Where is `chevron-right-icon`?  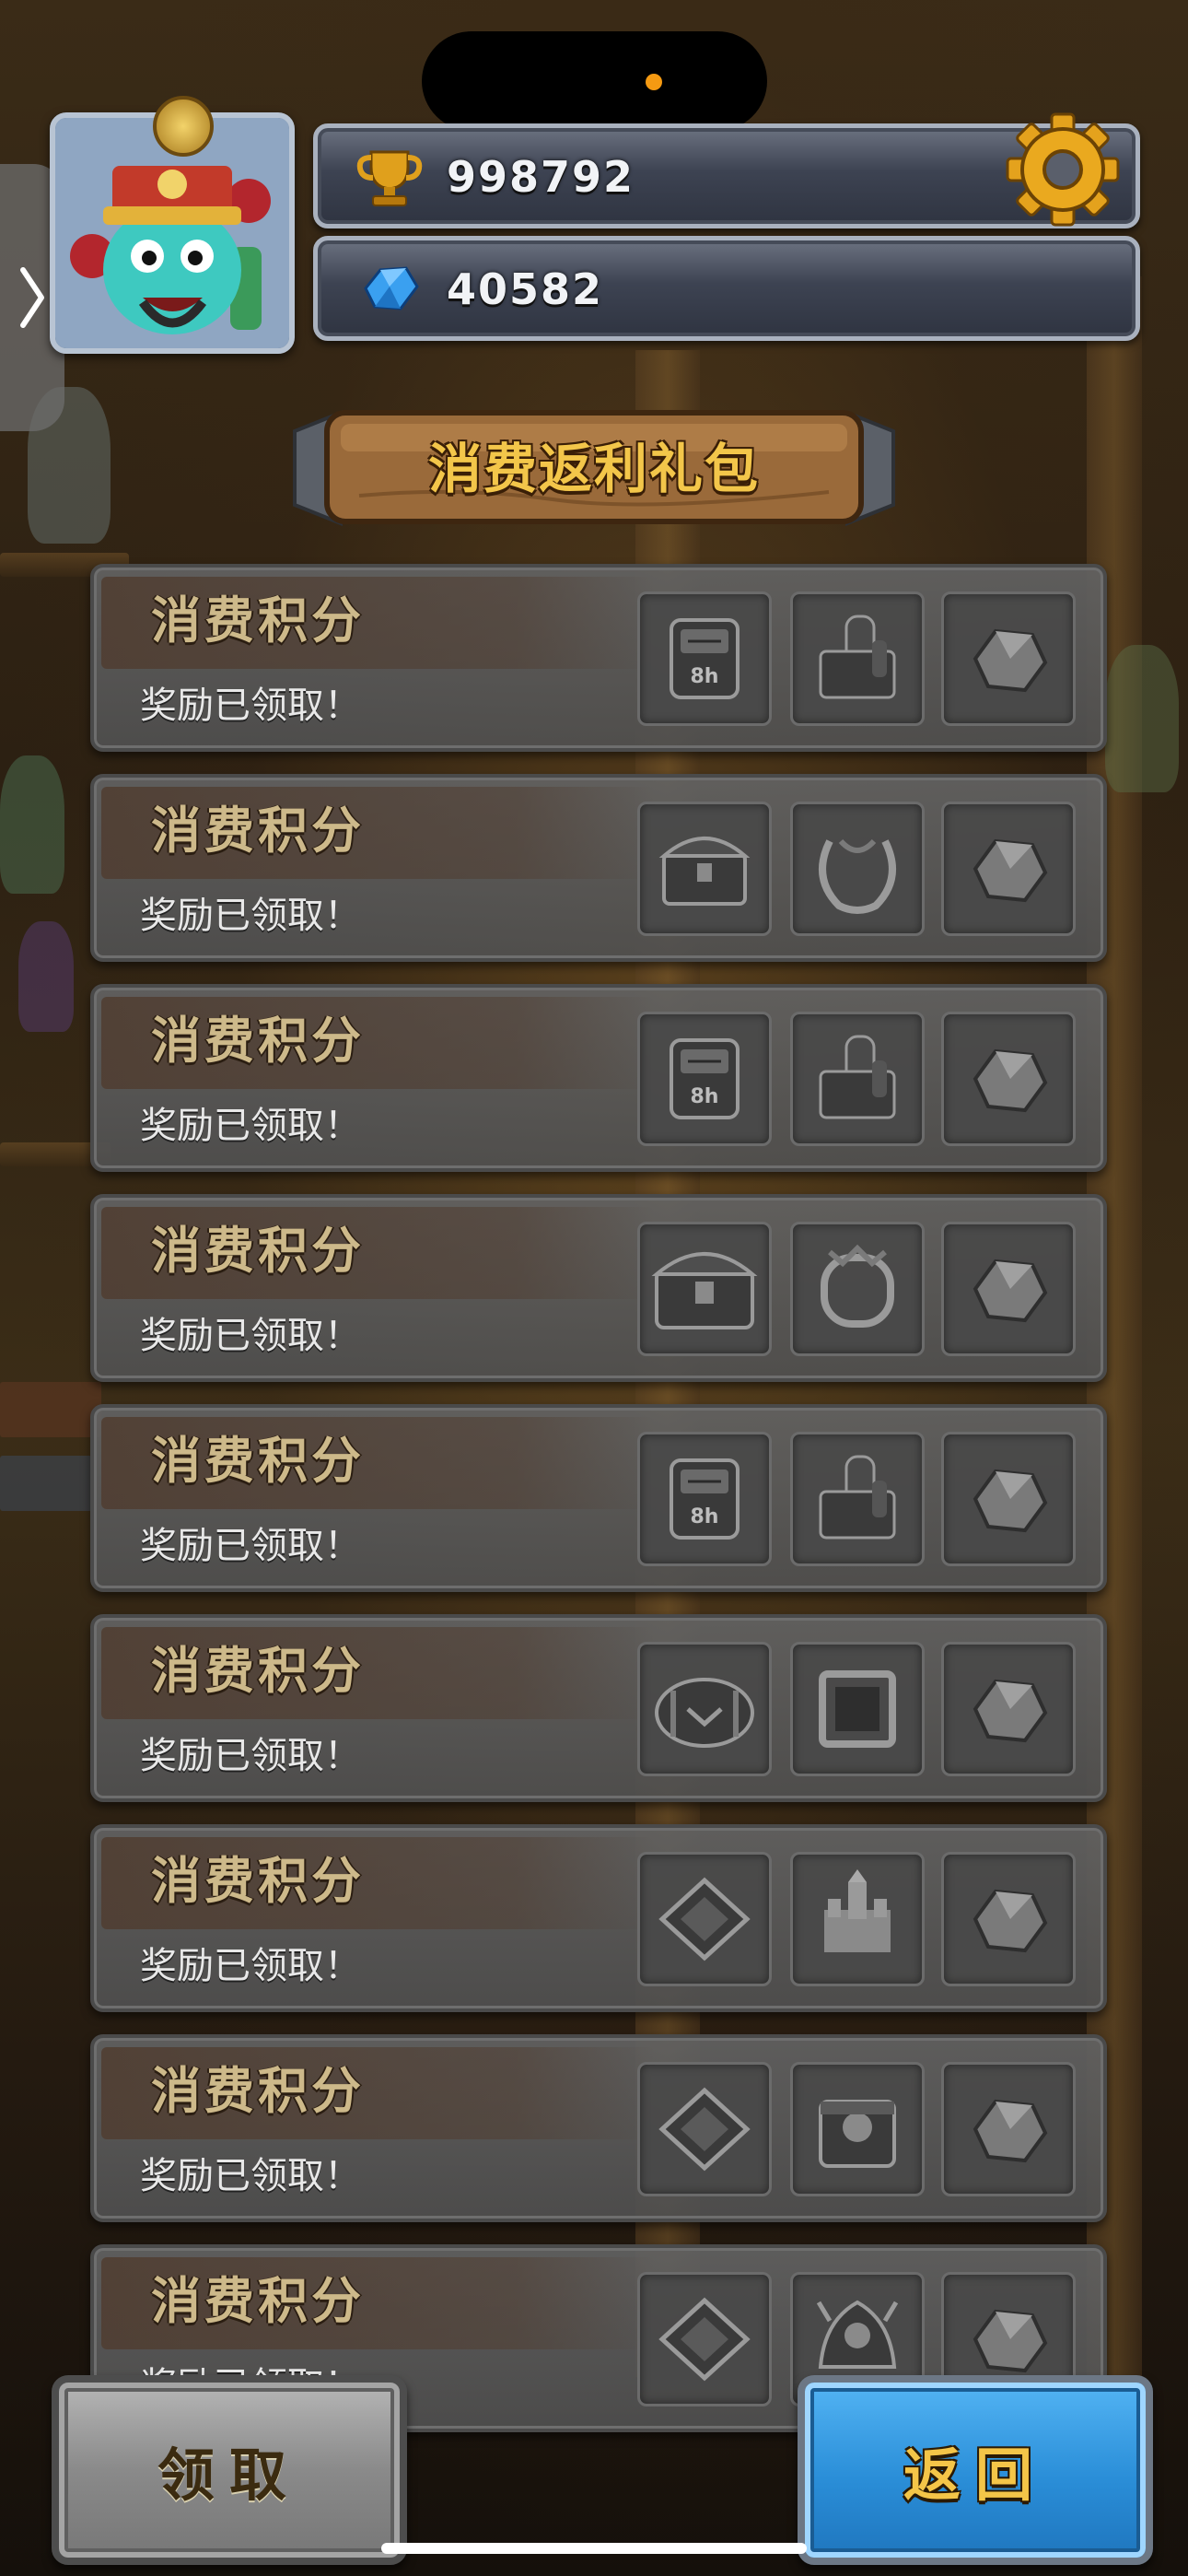
chevron-right-icon is located at coordinates (32, 297).